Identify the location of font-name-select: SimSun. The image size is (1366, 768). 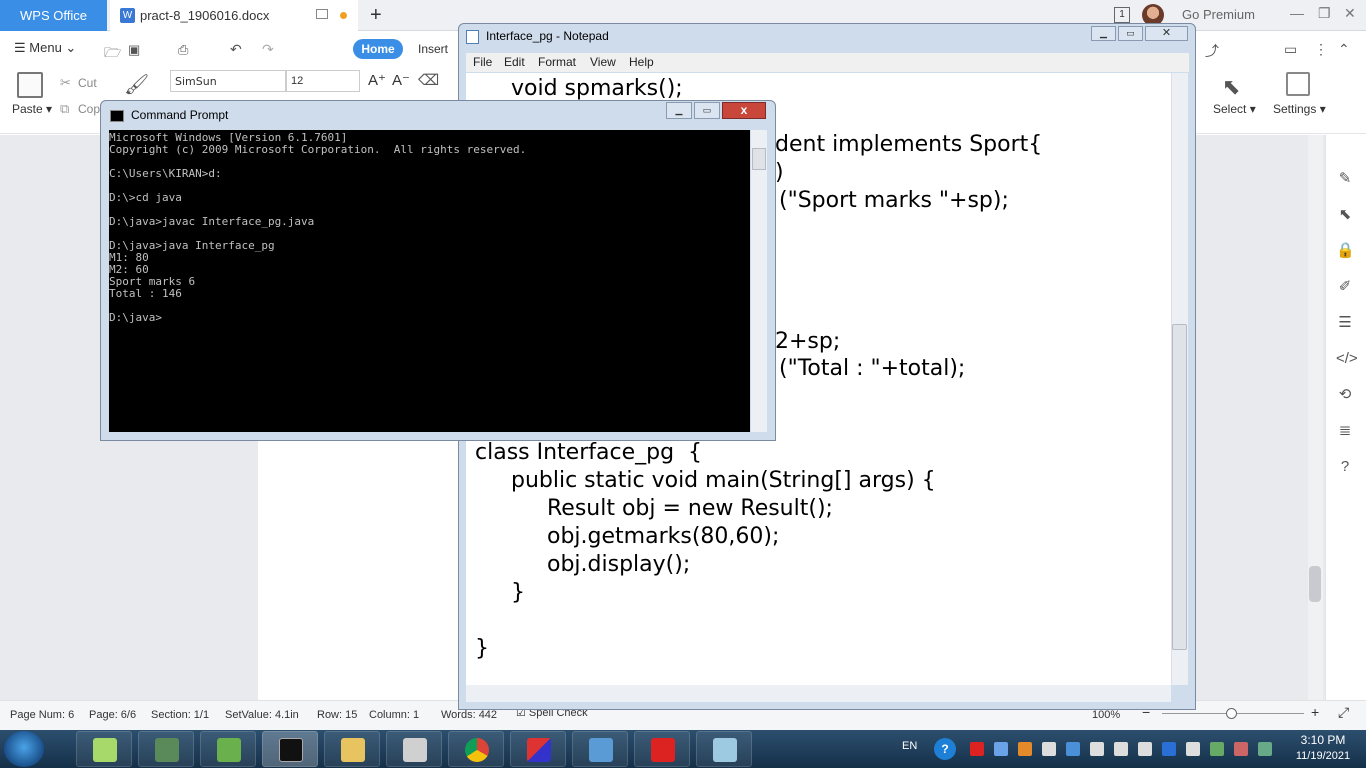
(228, 81).